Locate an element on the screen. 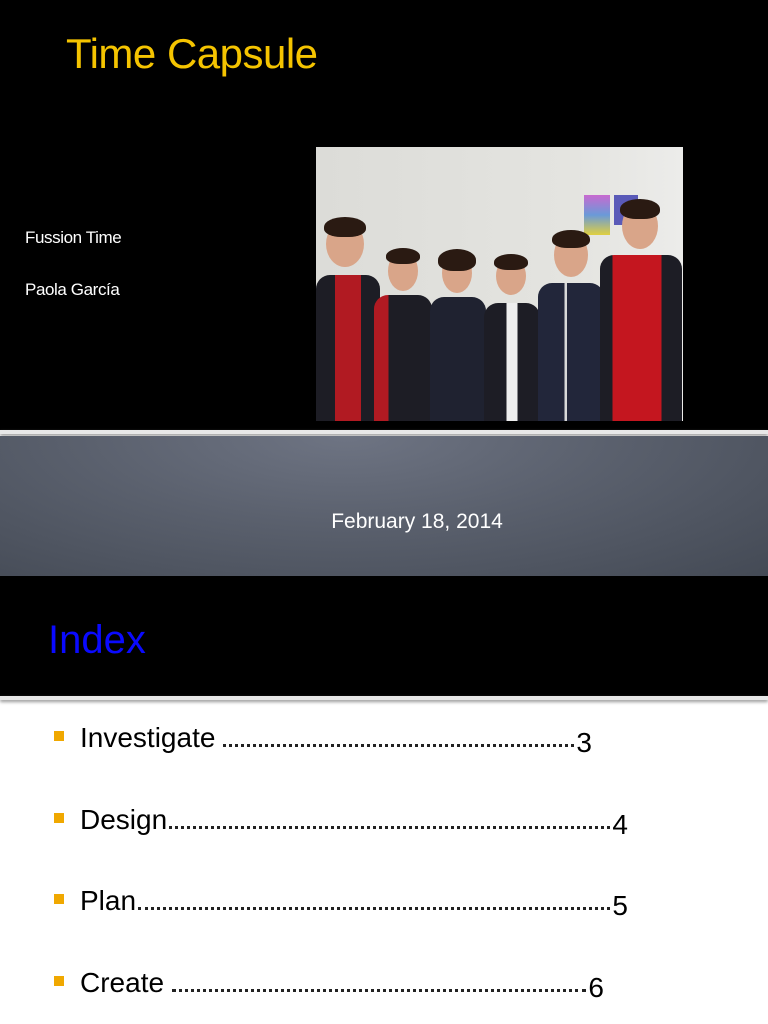  index-item-design: Design 4 is located at coordinates (341, 822).